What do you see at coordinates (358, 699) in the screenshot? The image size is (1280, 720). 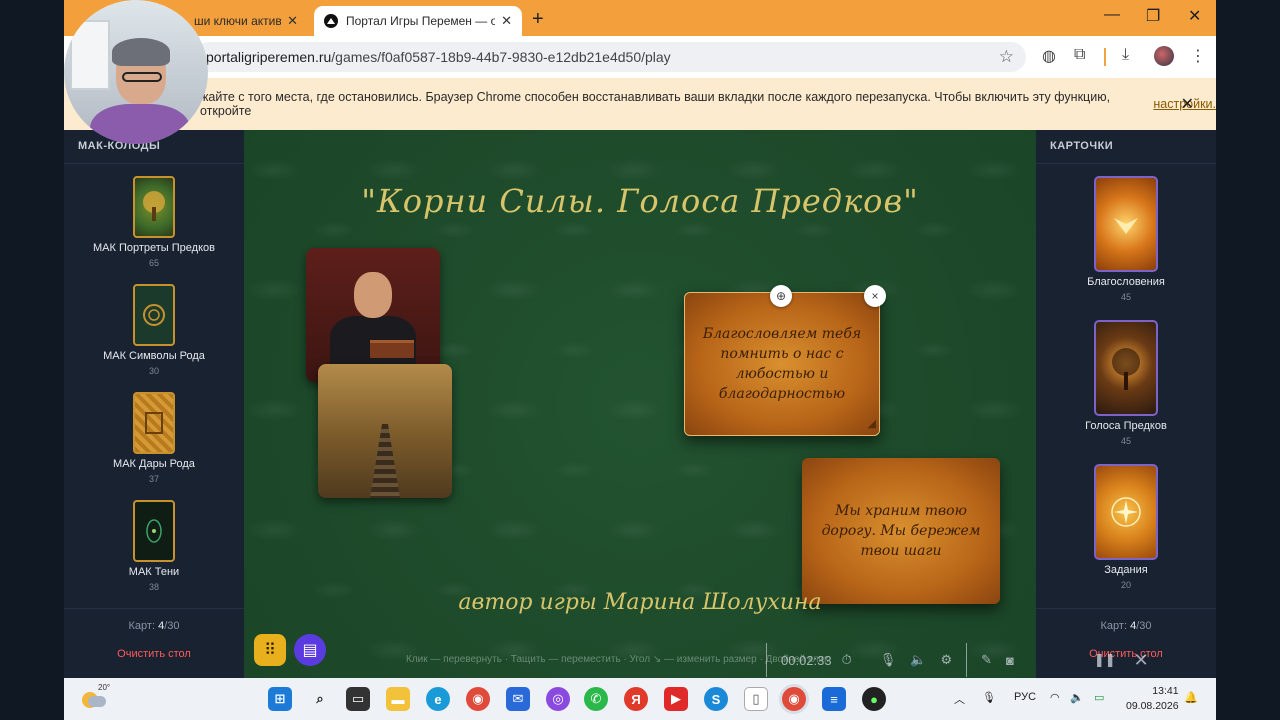 I see `task-view-icon: ▭` at bounding box center [358, 699].